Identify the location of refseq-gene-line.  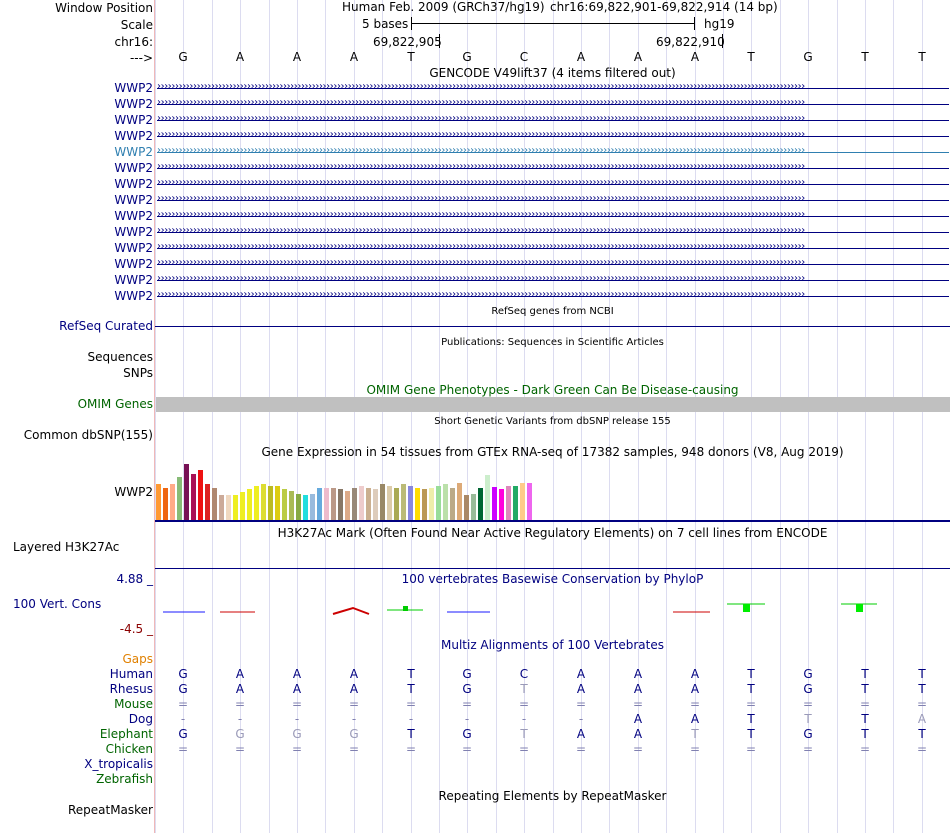
(552, 326).